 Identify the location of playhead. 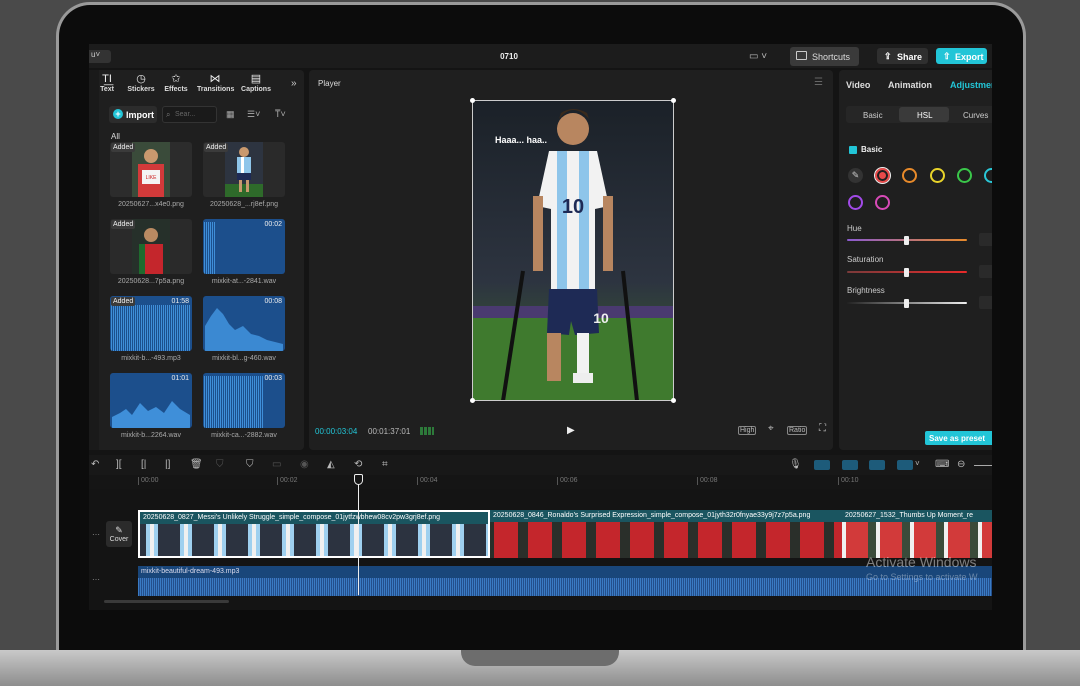
(358, 535).